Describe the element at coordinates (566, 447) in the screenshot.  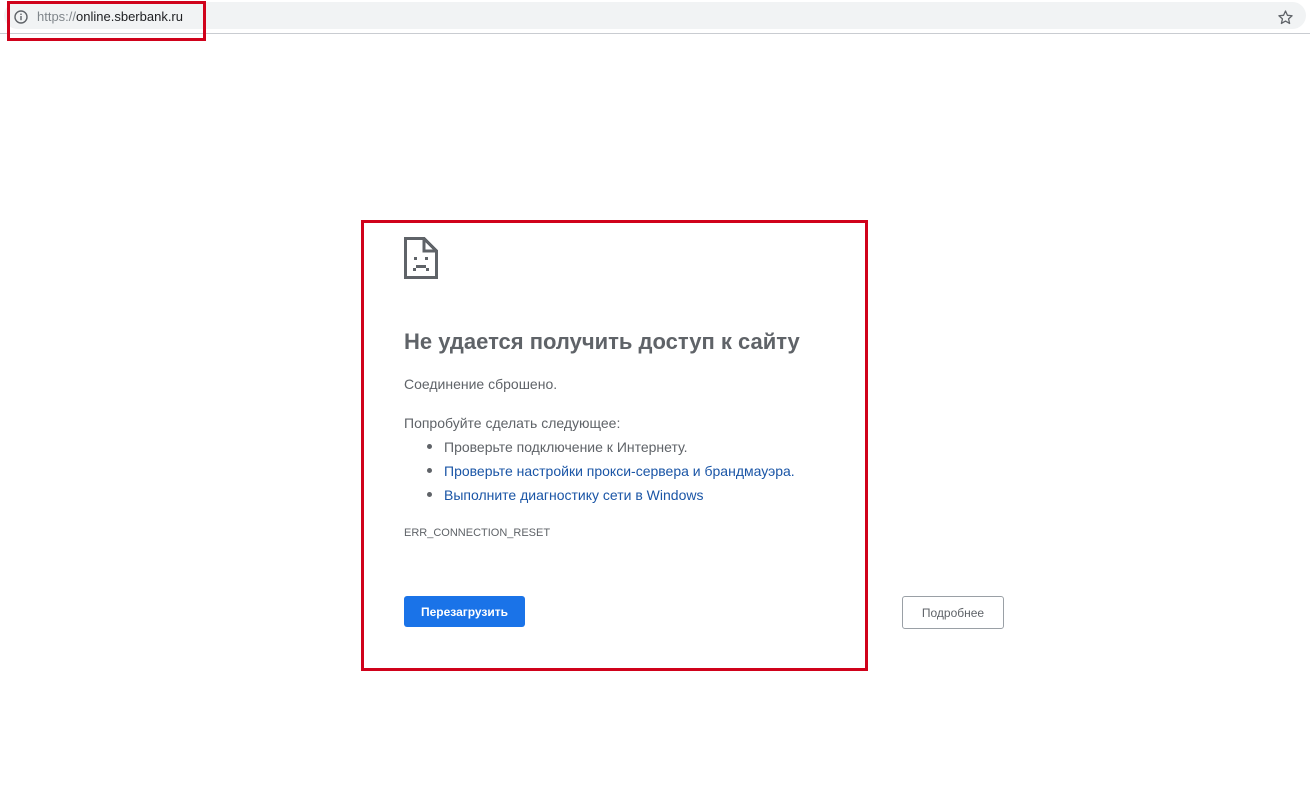
I see `suggestion-check-connection: Проверьте подключение к Интернету.` at that location.